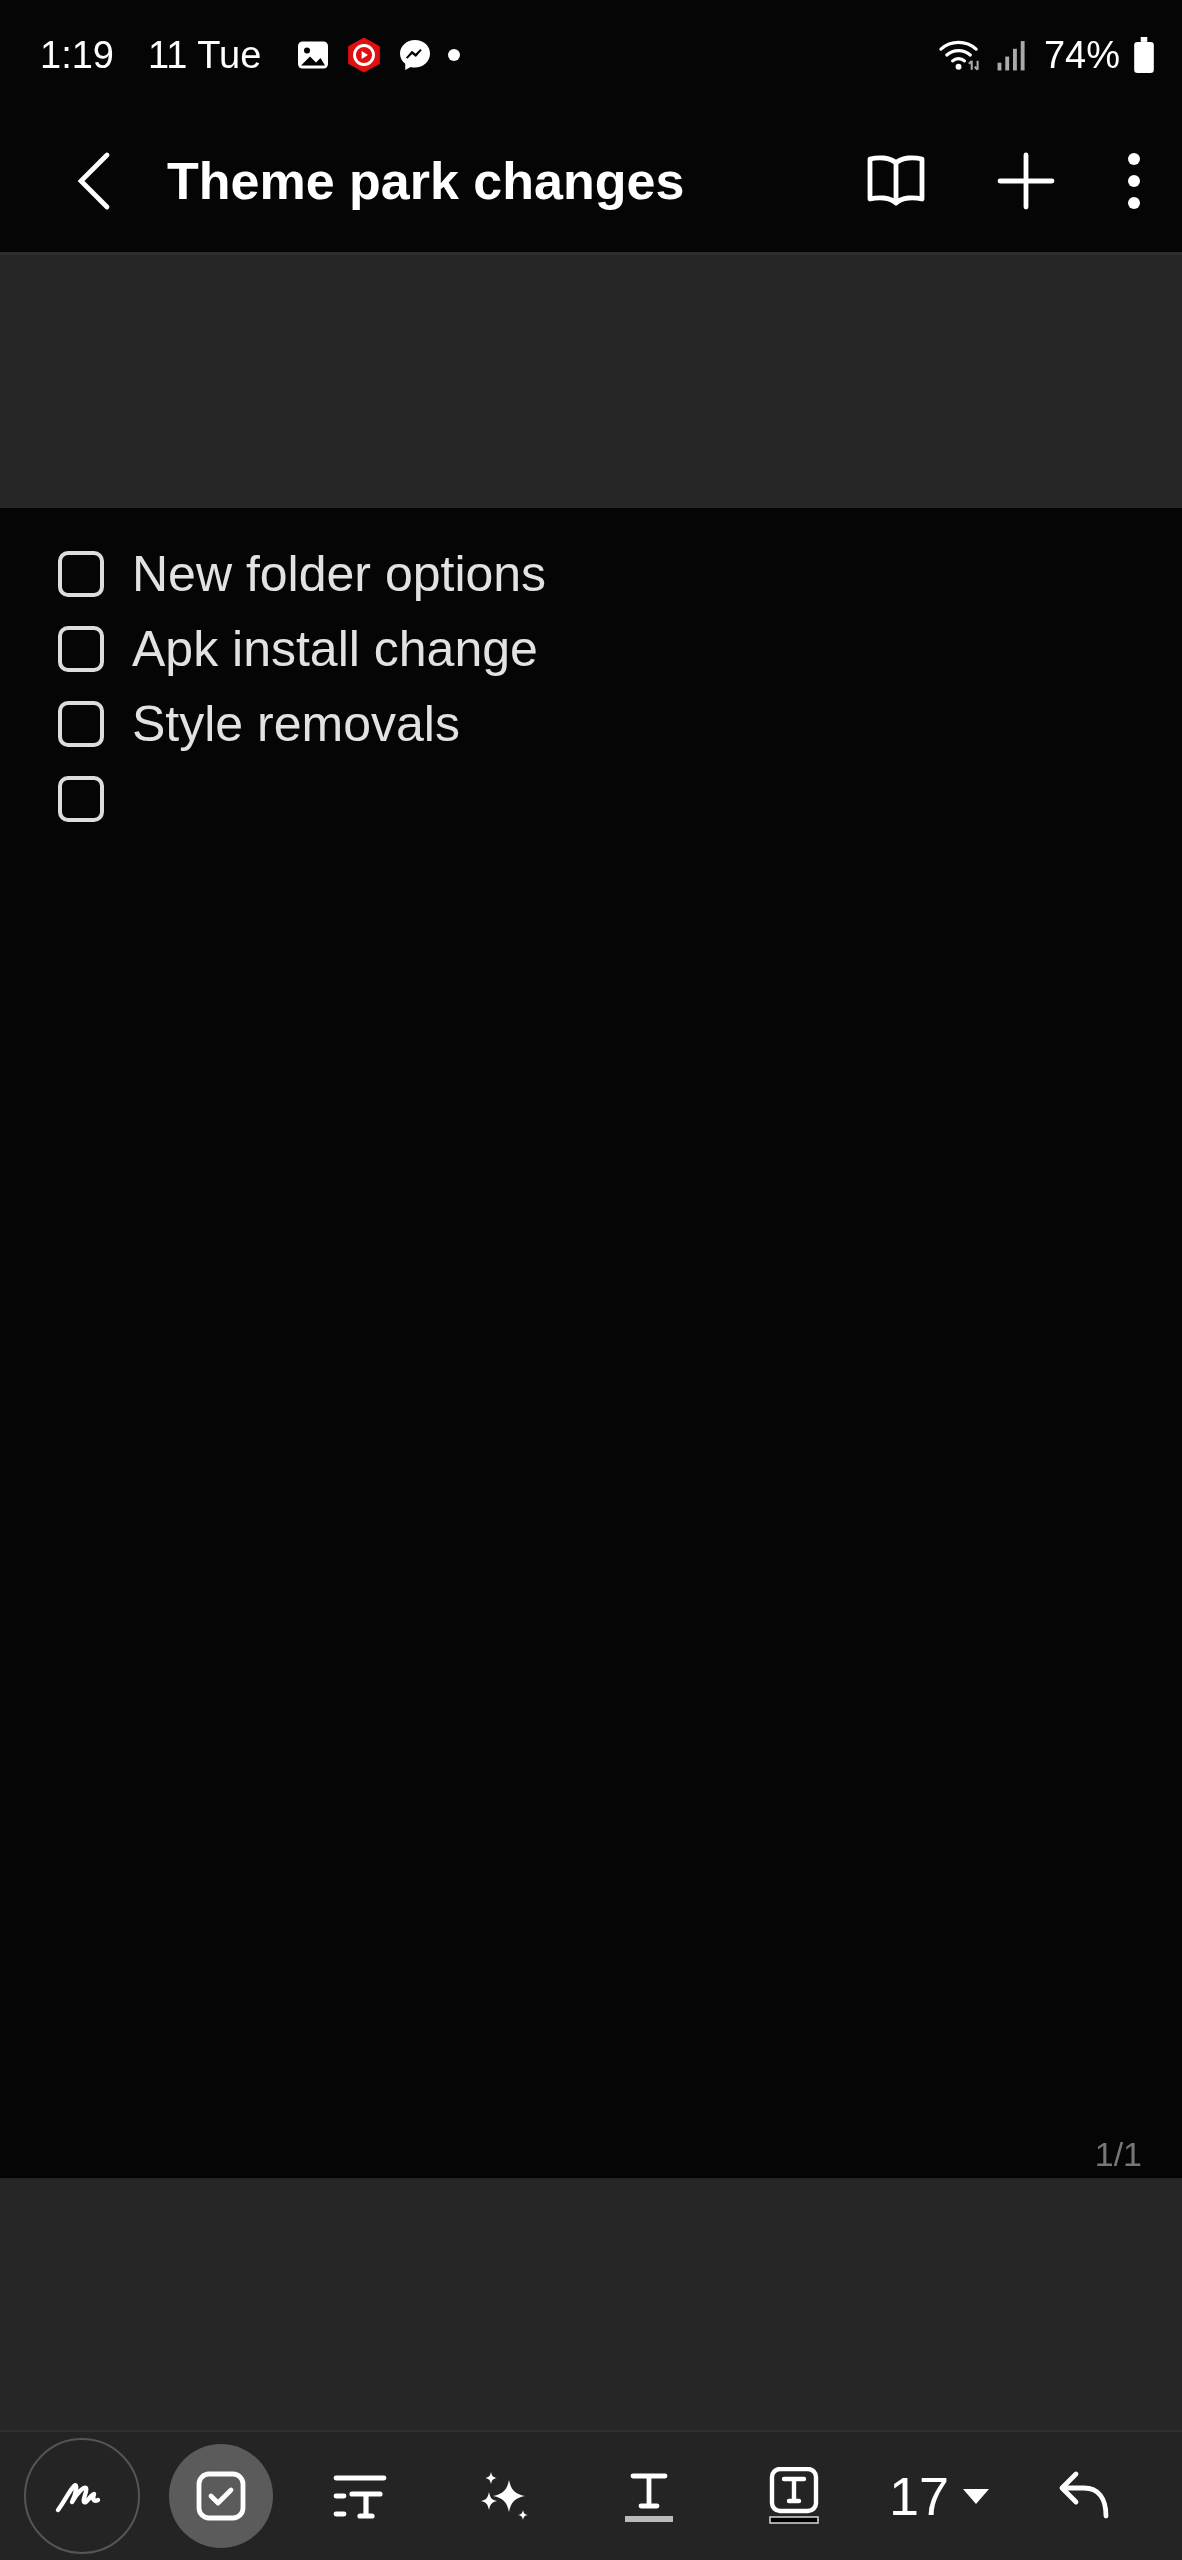 The image size is (1182, 2560). What do you see at coordinates (1081, 55) in the screenshot?
I see `battery-percent: 74%` at bounding box center [1081, 55].